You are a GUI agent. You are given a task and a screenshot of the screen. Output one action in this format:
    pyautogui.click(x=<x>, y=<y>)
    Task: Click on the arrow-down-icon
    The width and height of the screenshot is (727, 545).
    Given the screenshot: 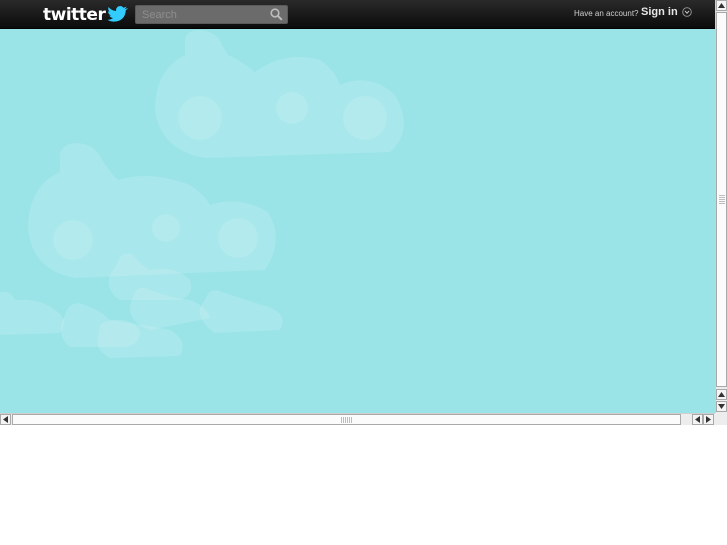 What is the action you would take?
    pyautogui.click(x=721, y=406)
    